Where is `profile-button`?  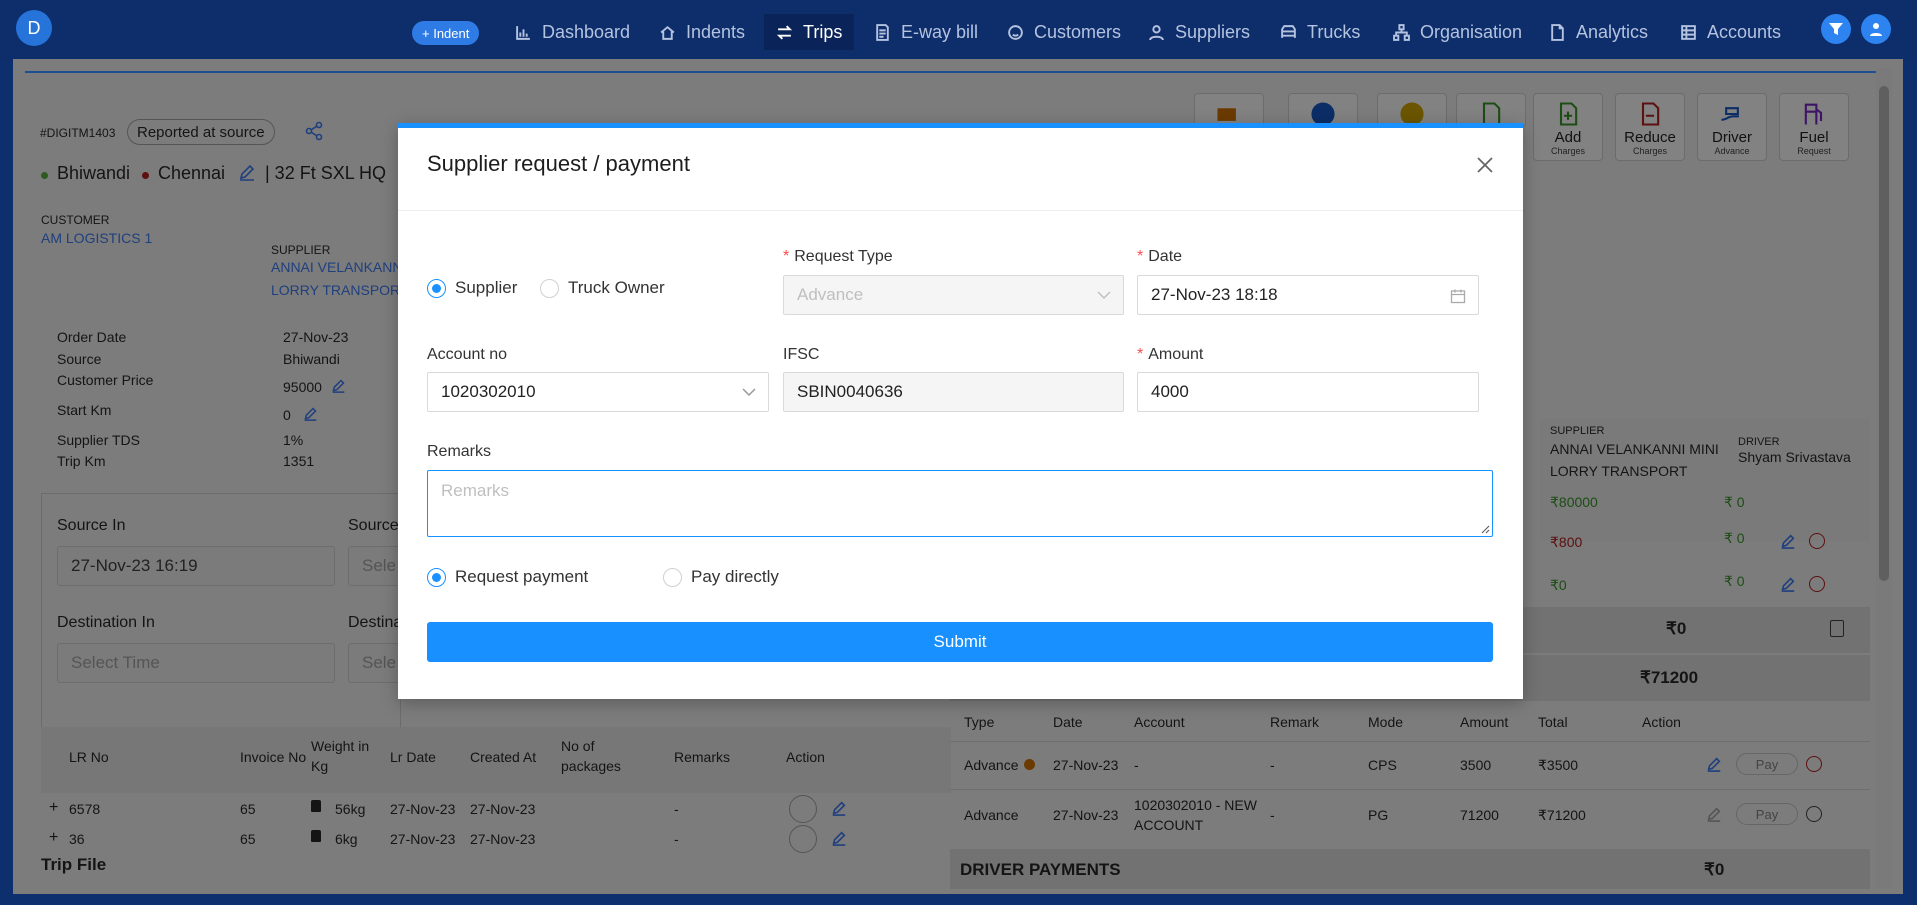
profile-button is located at coordinates (1876, 29).